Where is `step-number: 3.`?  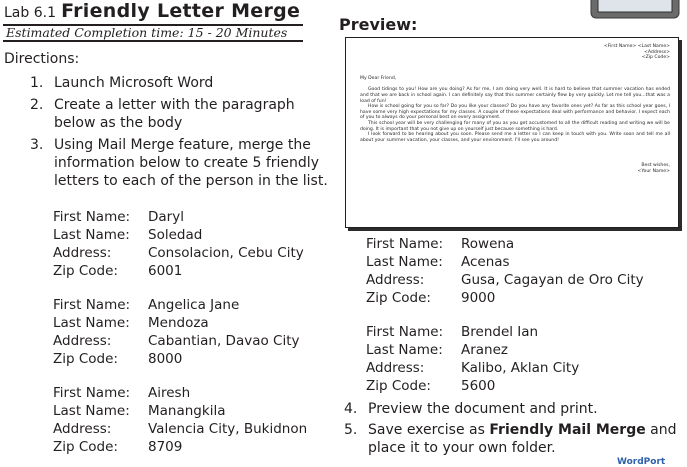 step-number: 3. is located at coordinates (37, 145).